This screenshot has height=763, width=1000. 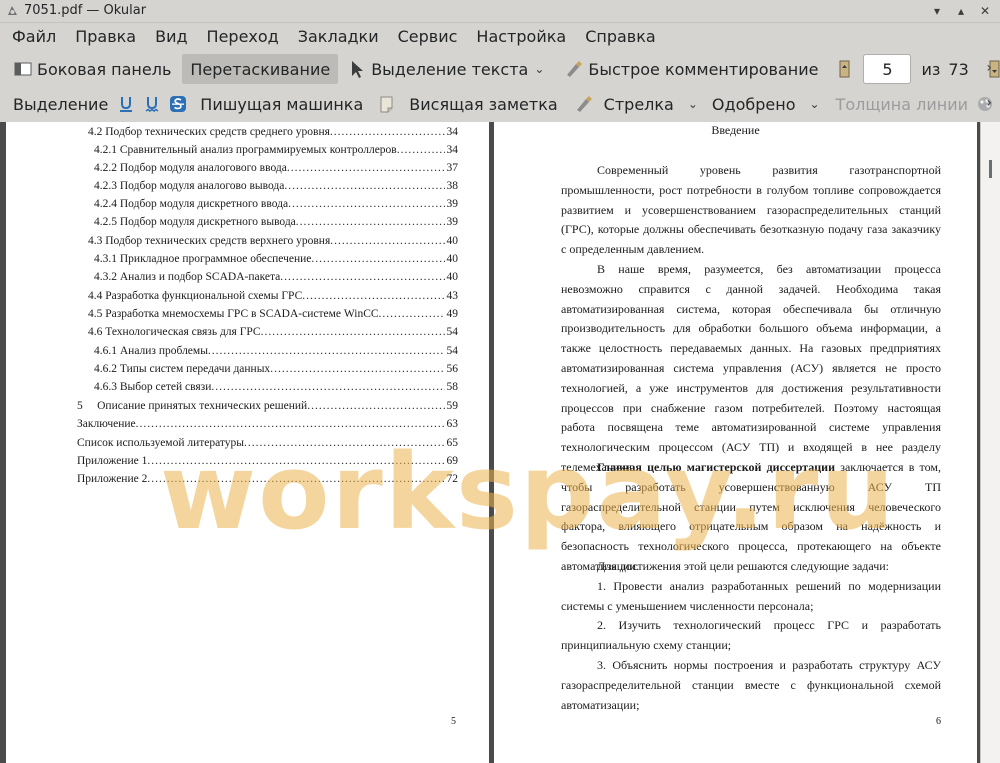 I want to click on sticky-note-icon, so click(x=386, y=104).